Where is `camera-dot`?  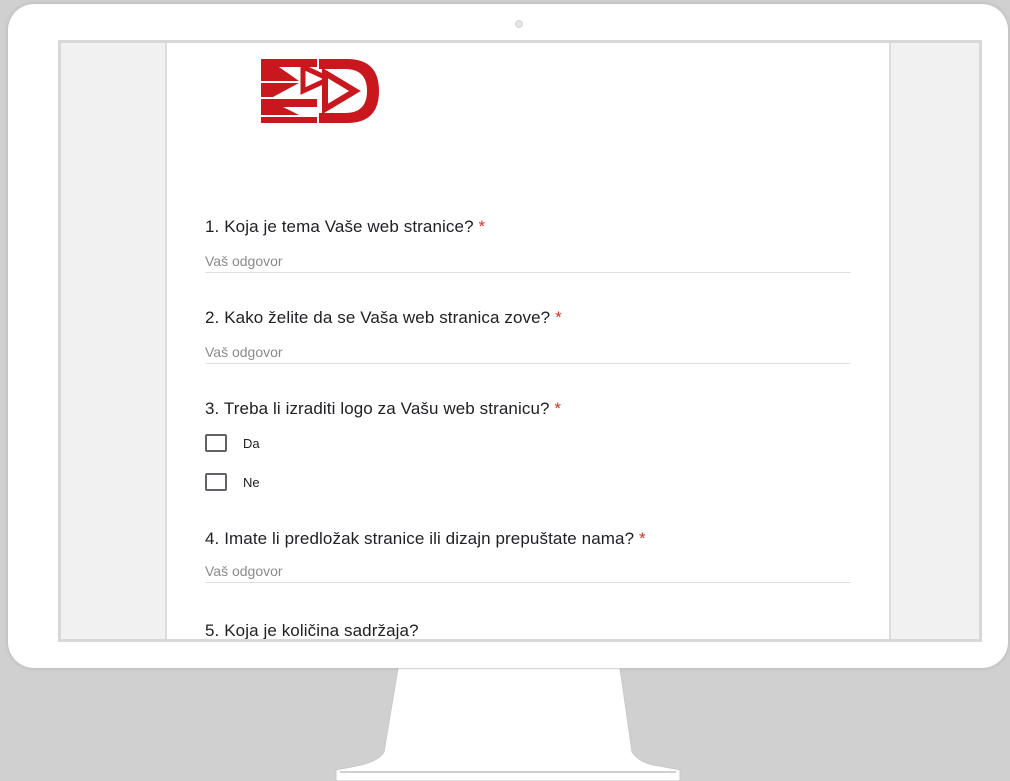 camera-dot is located at coordinates (519, 24).